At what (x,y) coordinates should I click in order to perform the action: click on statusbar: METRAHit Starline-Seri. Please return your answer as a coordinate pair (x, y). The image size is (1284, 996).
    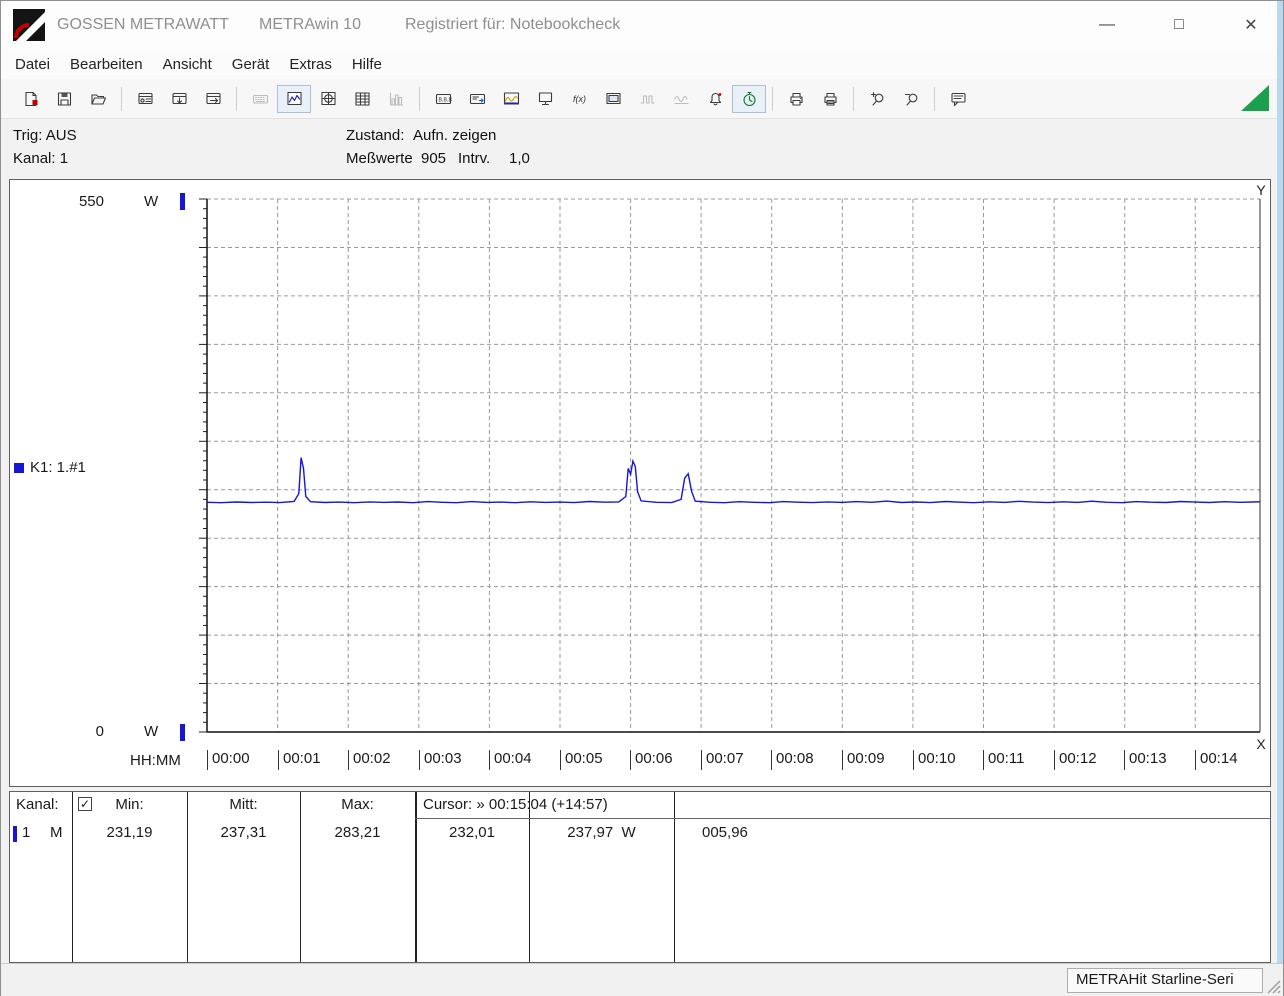
    Looking at the image, I should click on (642, 979).